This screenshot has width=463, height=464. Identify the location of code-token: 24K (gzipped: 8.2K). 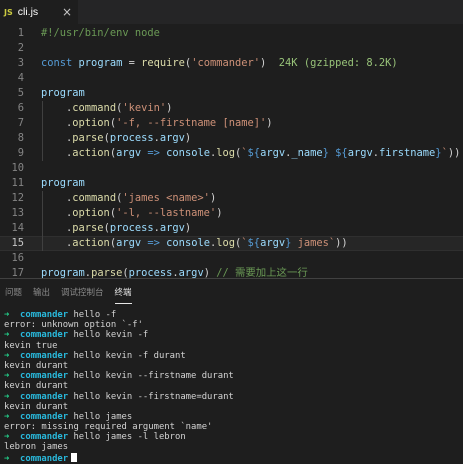
(338, 63).